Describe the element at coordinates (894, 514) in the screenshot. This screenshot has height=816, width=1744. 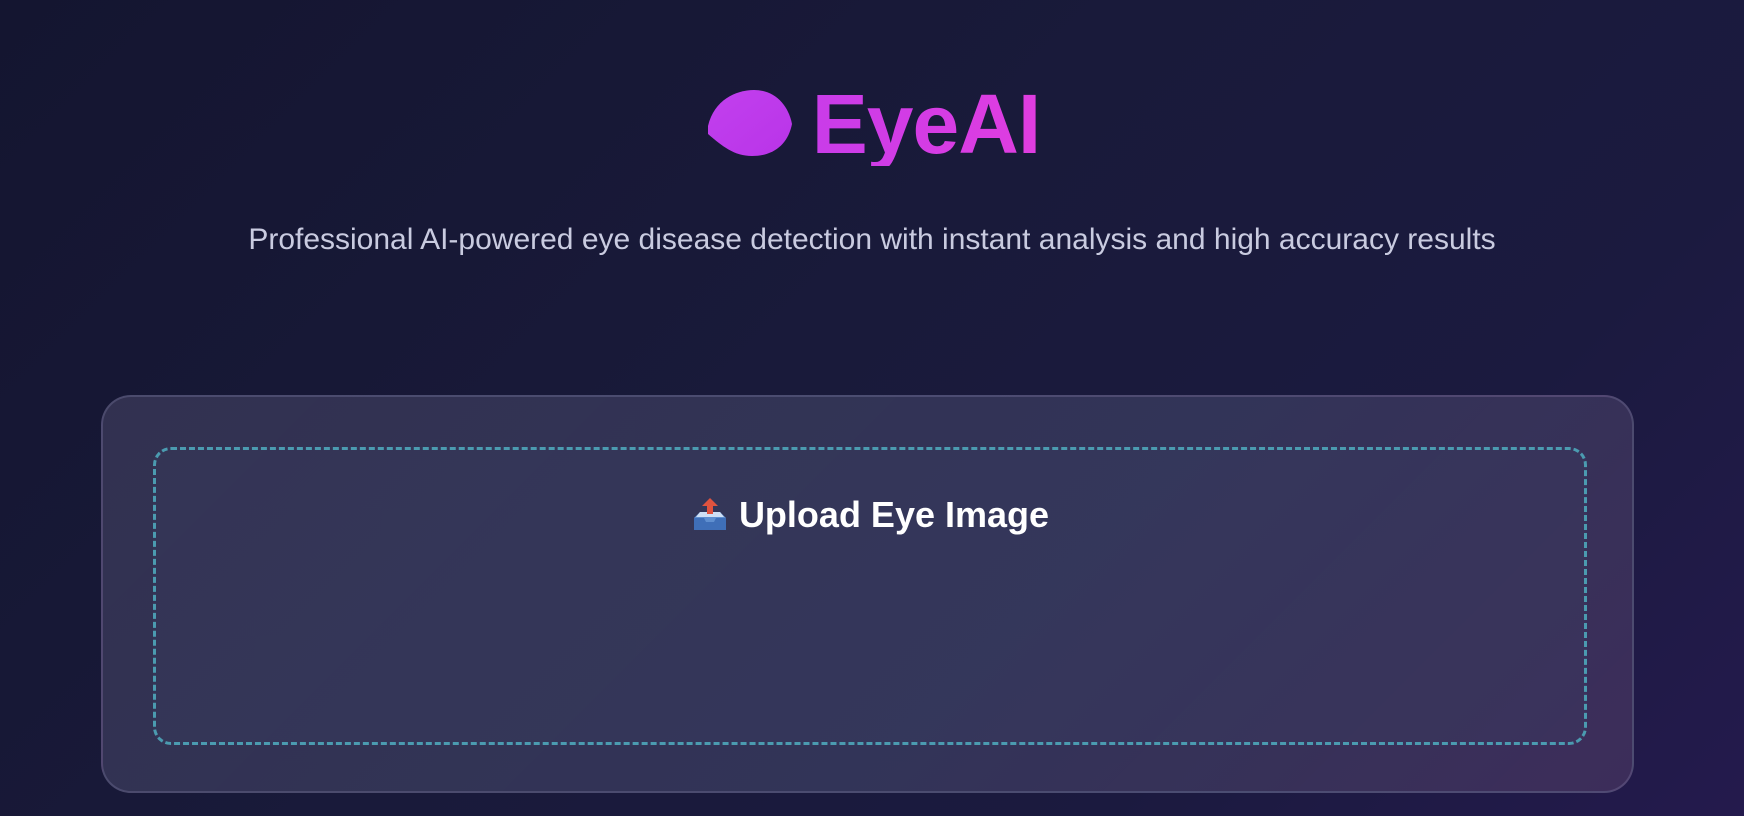
I see `upload-label: Upload Eye Image` at that location.